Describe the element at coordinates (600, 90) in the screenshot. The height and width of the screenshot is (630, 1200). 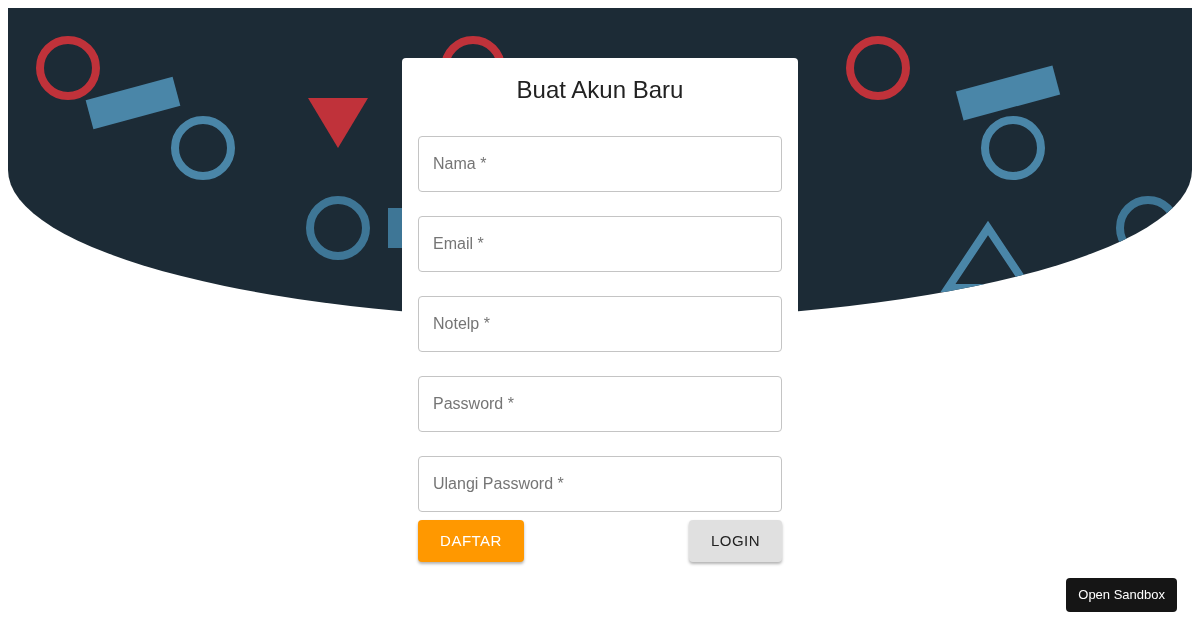
I see `form-title: Buat Akun Baru` at that location.